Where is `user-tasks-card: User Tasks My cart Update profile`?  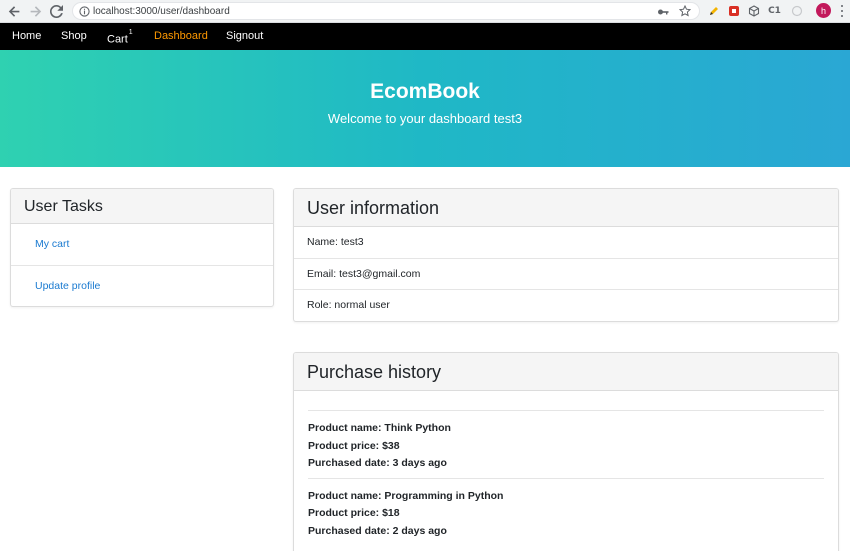
user-tasks-card: User Tasks My cart Update profile is located at coordinates (142, 247).